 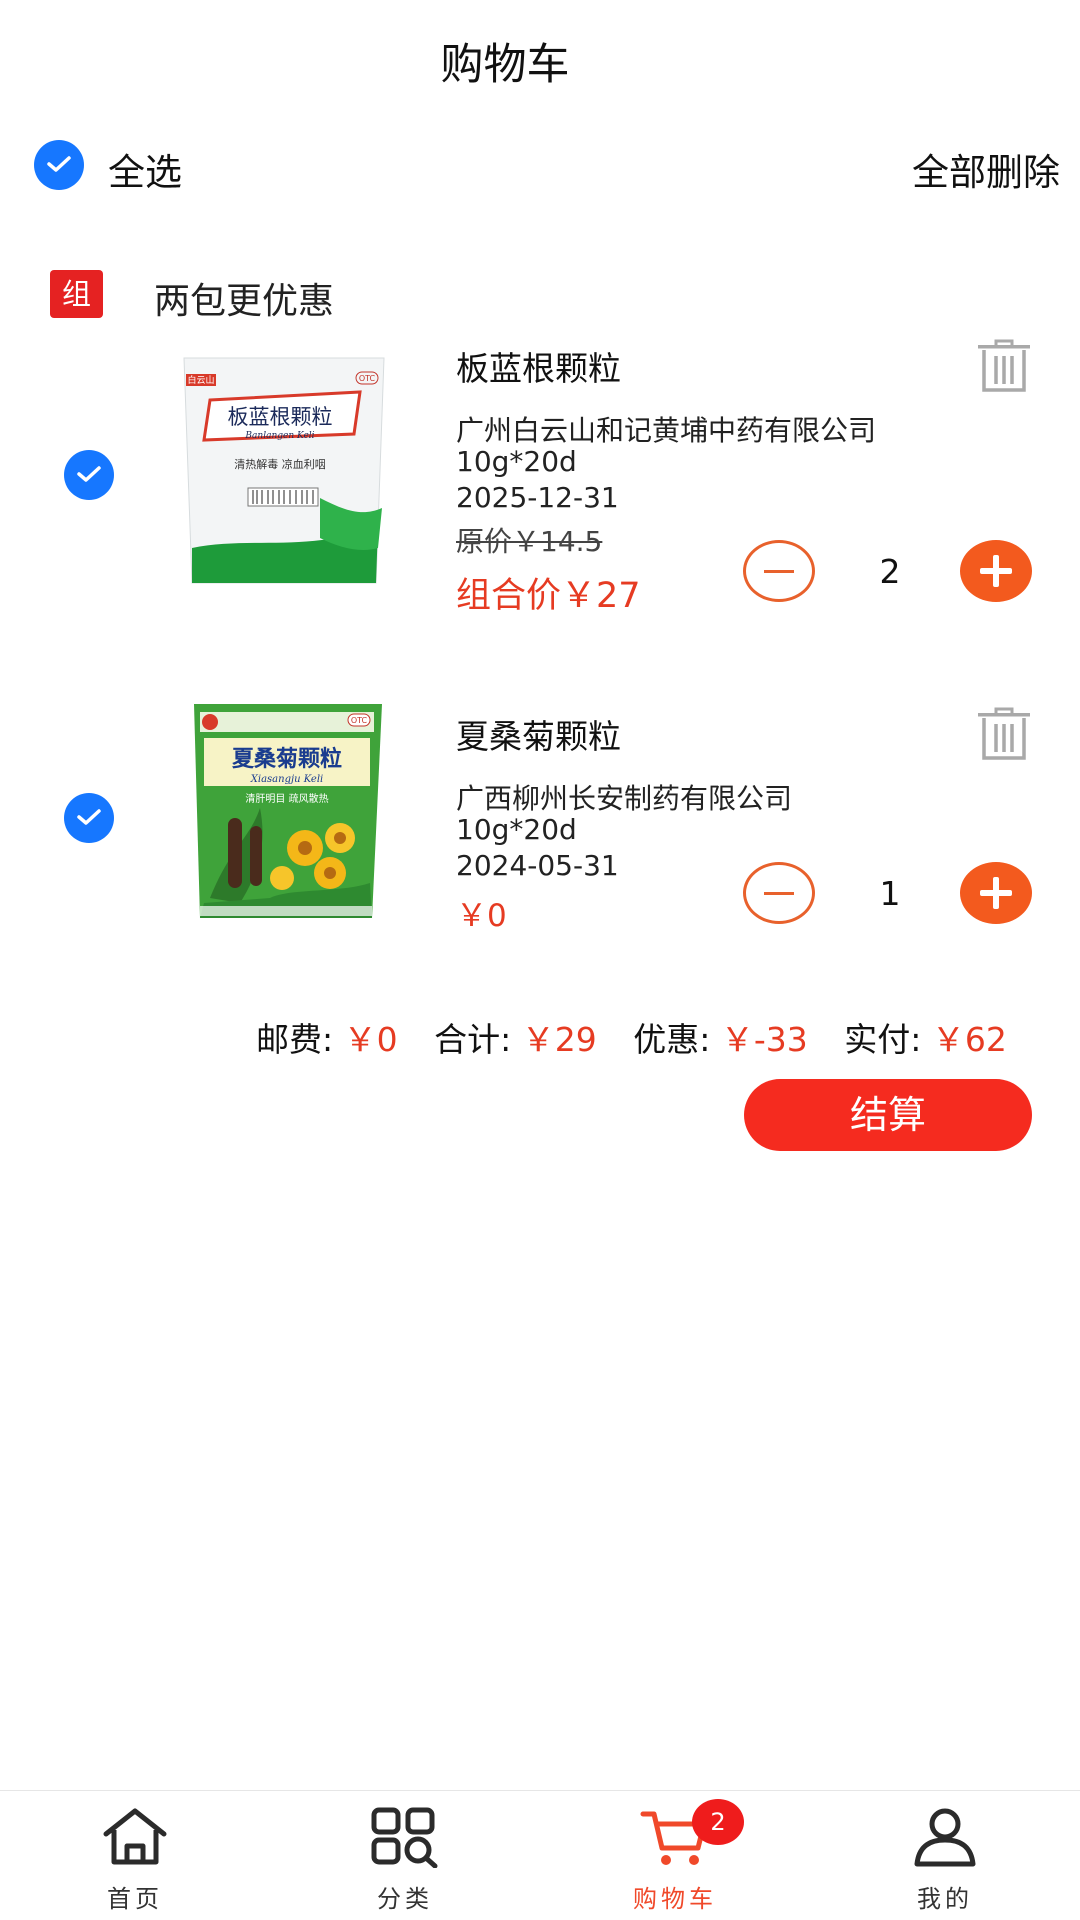 I want to click on quantity-value: 1, so click(x=890, y=893).